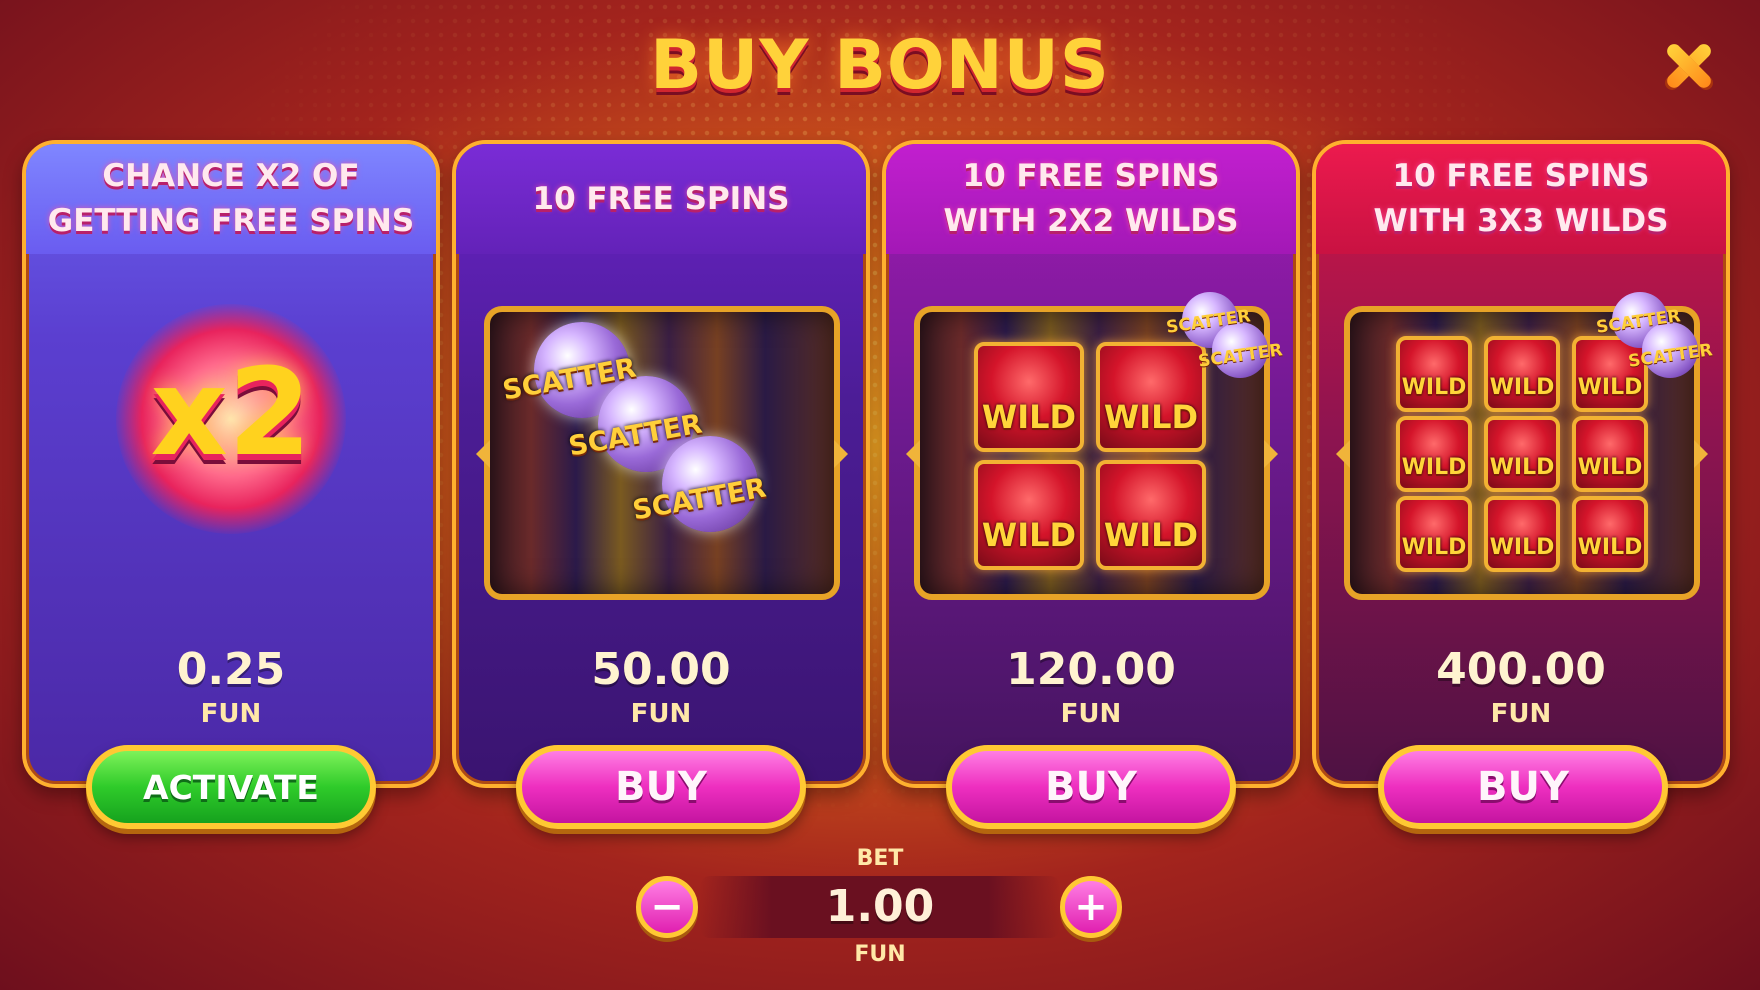 This screenshot has width=1760, height=990. I want to click on card-price: 120.00, so click(1091, 669).